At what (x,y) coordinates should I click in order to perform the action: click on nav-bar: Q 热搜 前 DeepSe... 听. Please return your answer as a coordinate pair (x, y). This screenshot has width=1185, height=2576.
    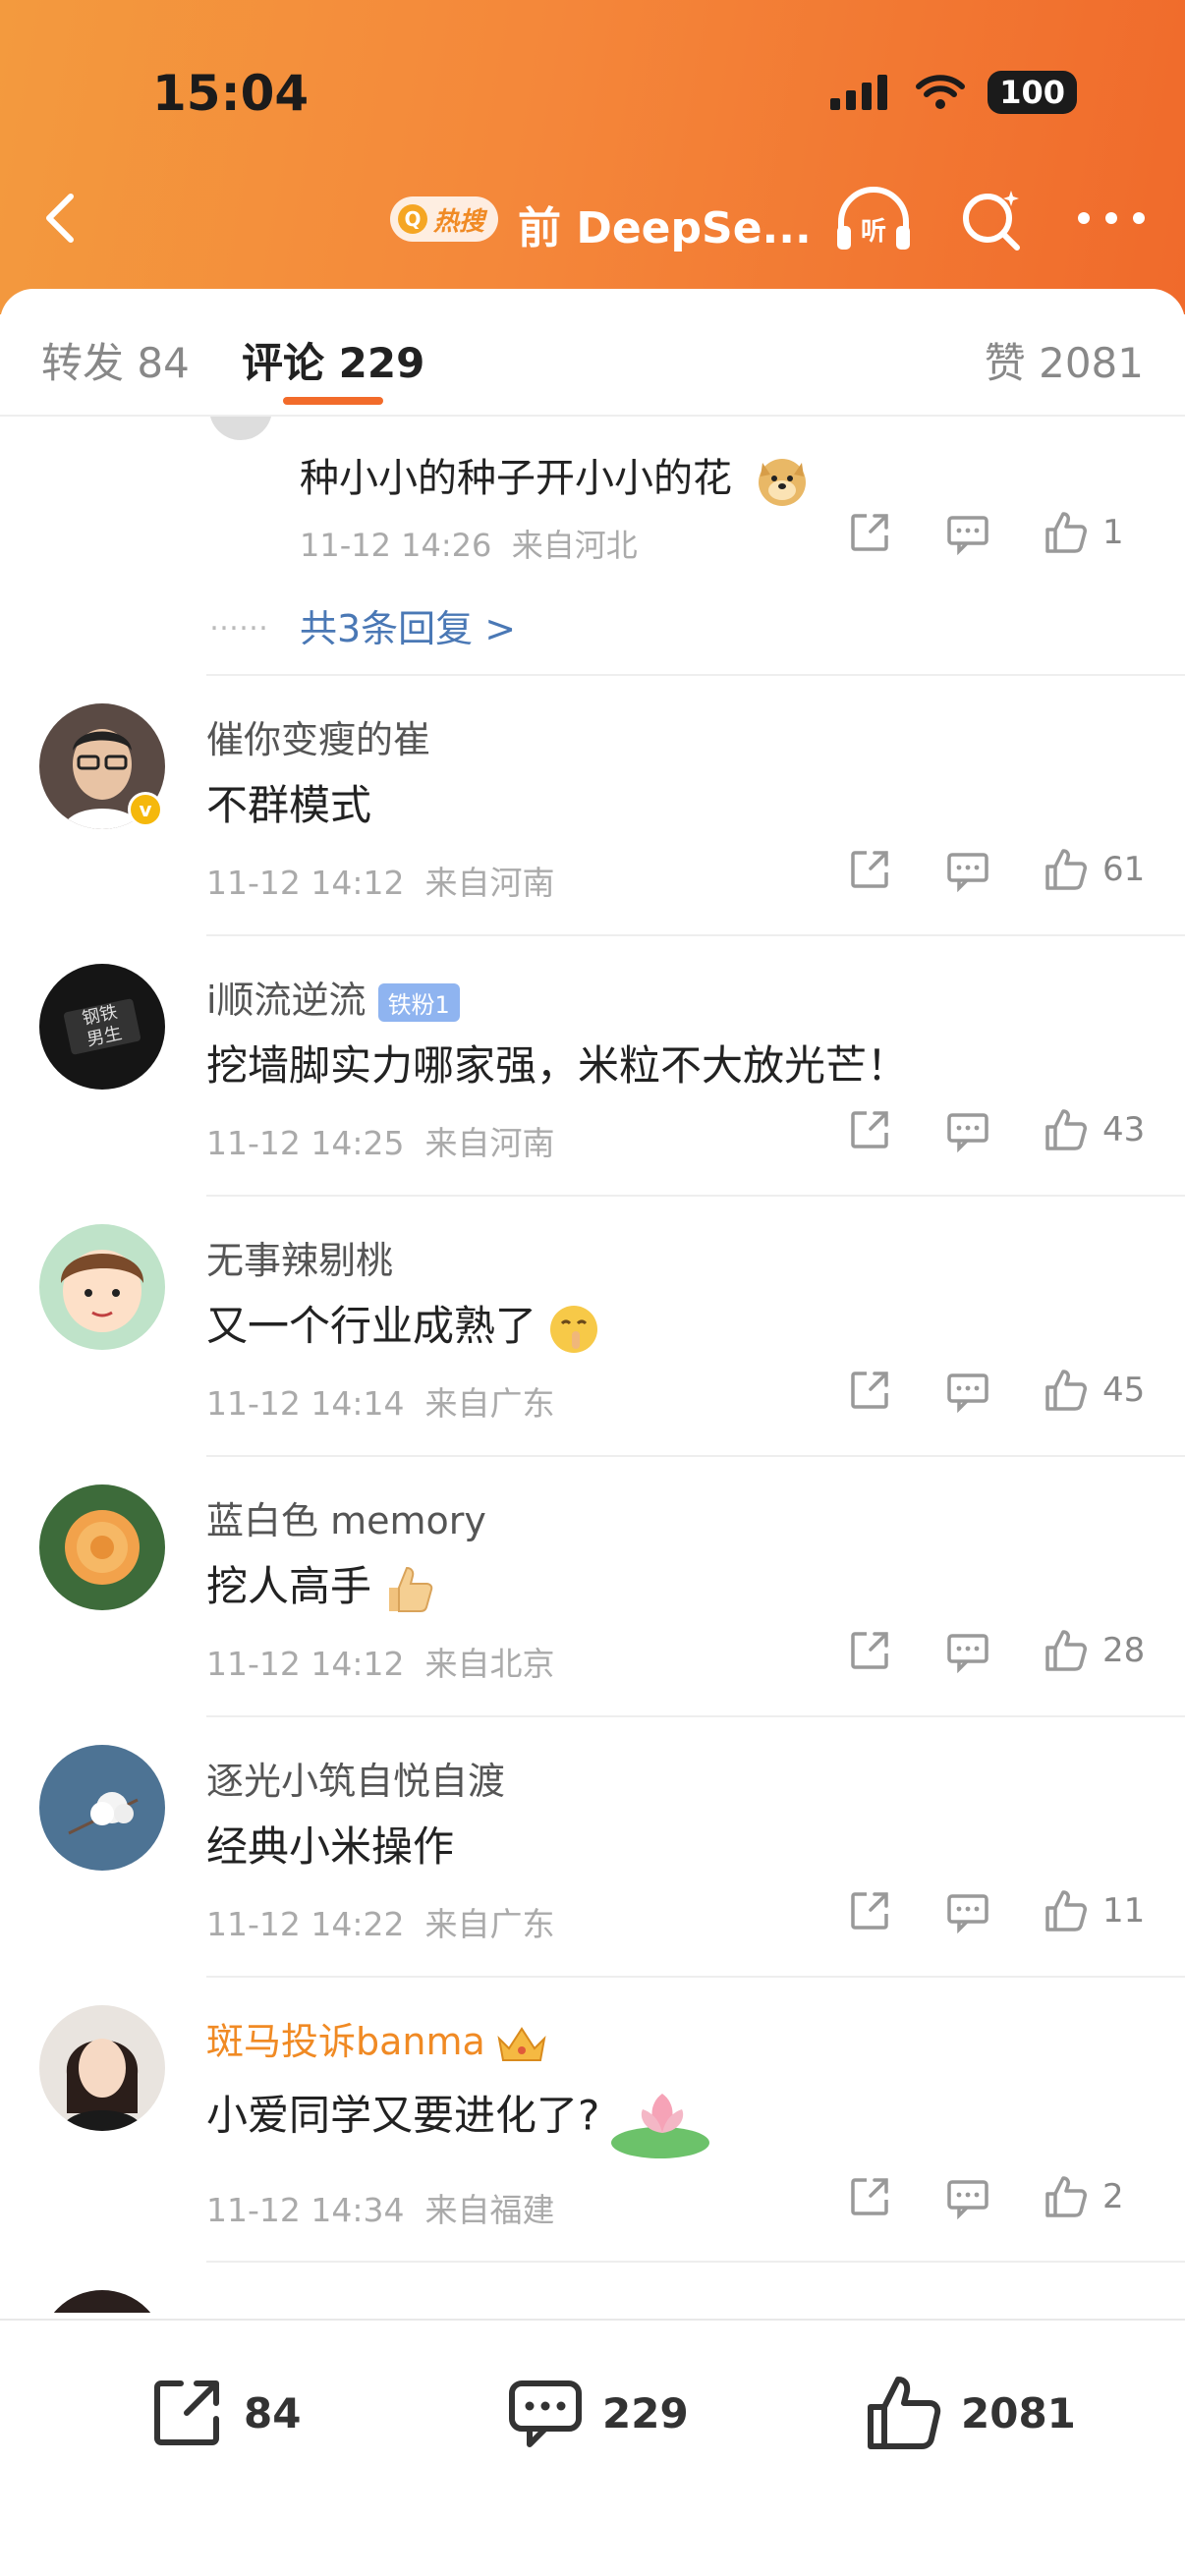
    Looking at the image, I should click on (592, 219).